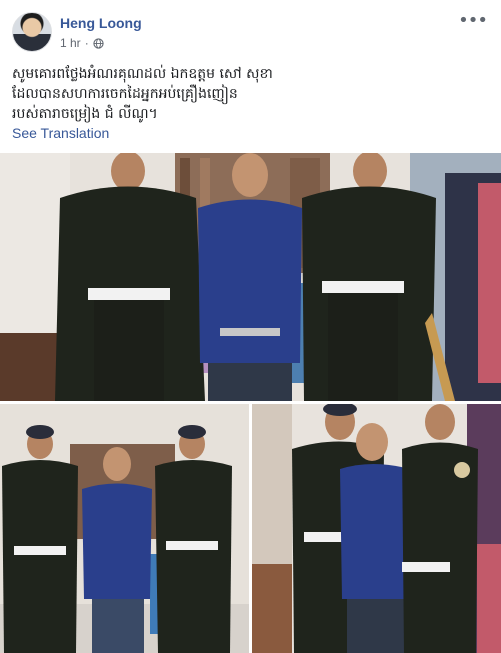  Describe the element at coordinates (101, 23) in the screenshot. I see `author-name: Heng Loong` at that location.